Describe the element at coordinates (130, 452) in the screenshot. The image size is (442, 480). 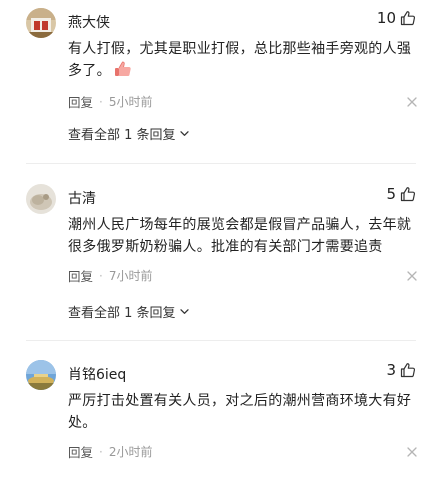
I see `timestamp: 2小时前` at that location.